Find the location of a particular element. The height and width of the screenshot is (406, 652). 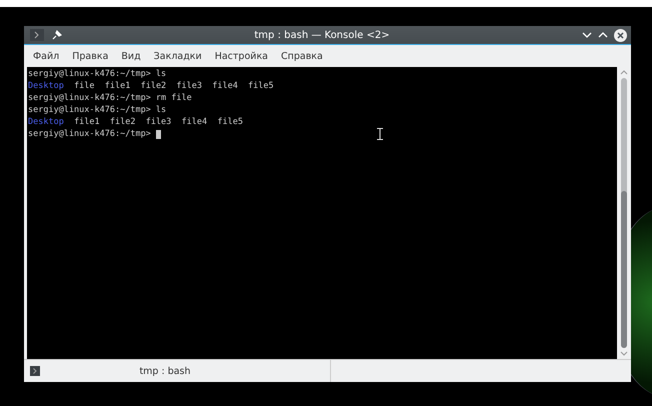

menu-item: Закладки is located at coordinates (178, 56).